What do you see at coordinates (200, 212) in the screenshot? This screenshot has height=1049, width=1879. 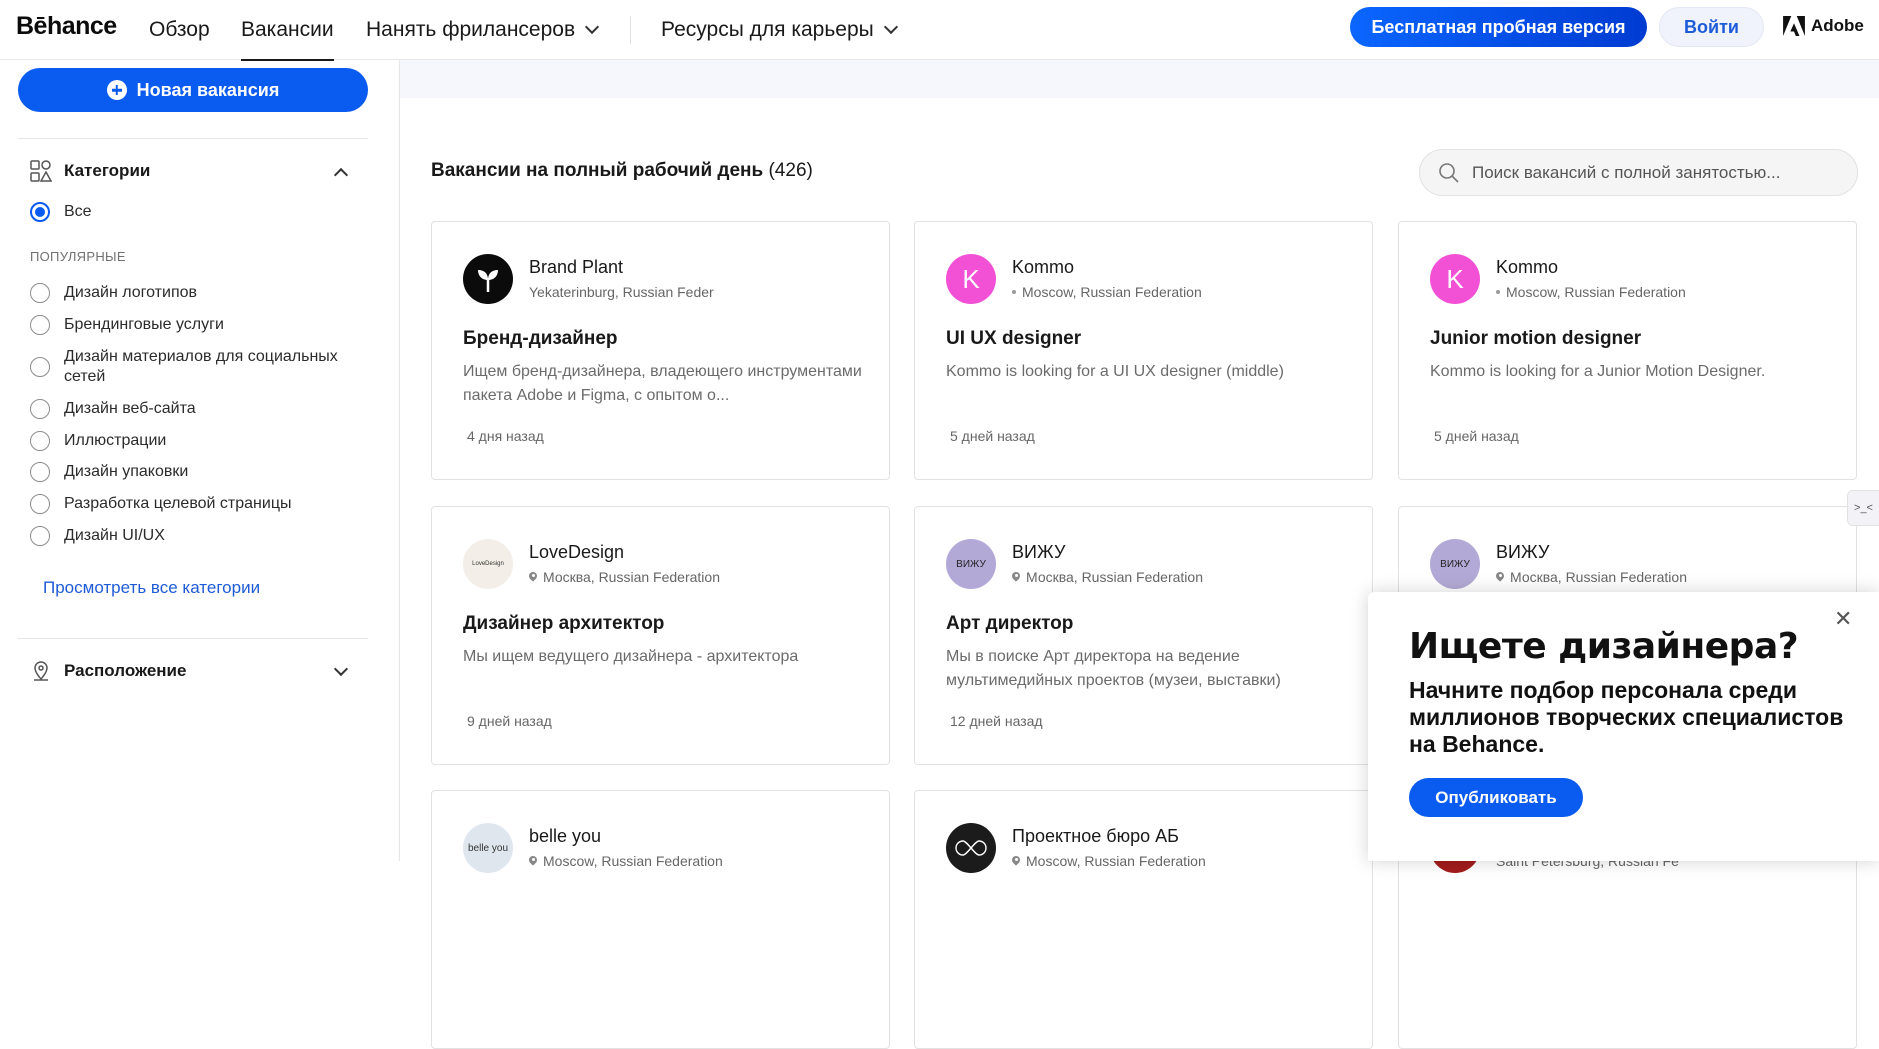 I see `category-all: Все` at bounding box center [200, 212].